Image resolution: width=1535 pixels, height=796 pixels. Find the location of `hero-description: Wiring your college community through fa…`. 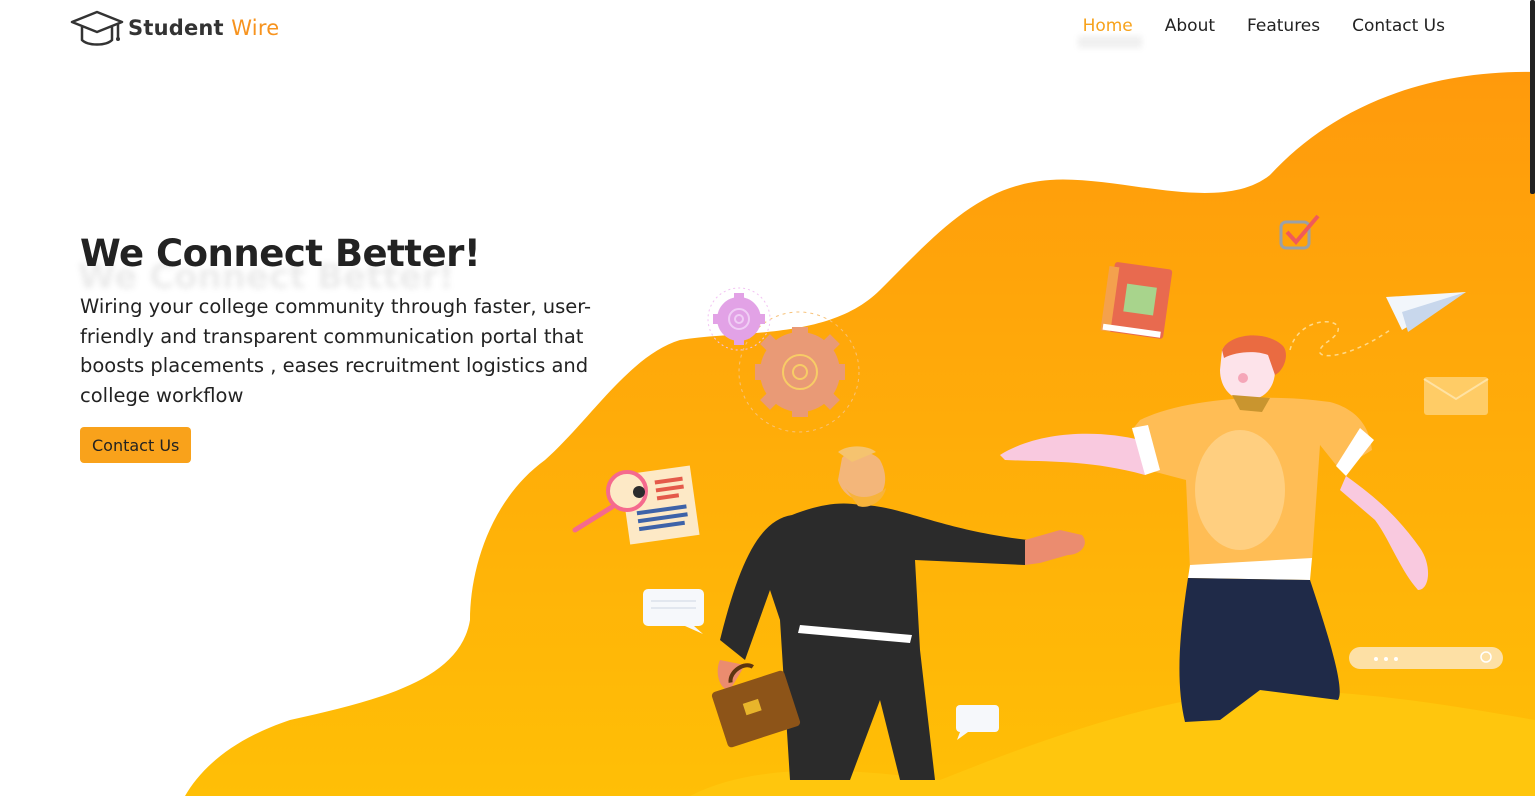

hero-description: Wiring your college community through fa… is located at coordinates (336, 351).